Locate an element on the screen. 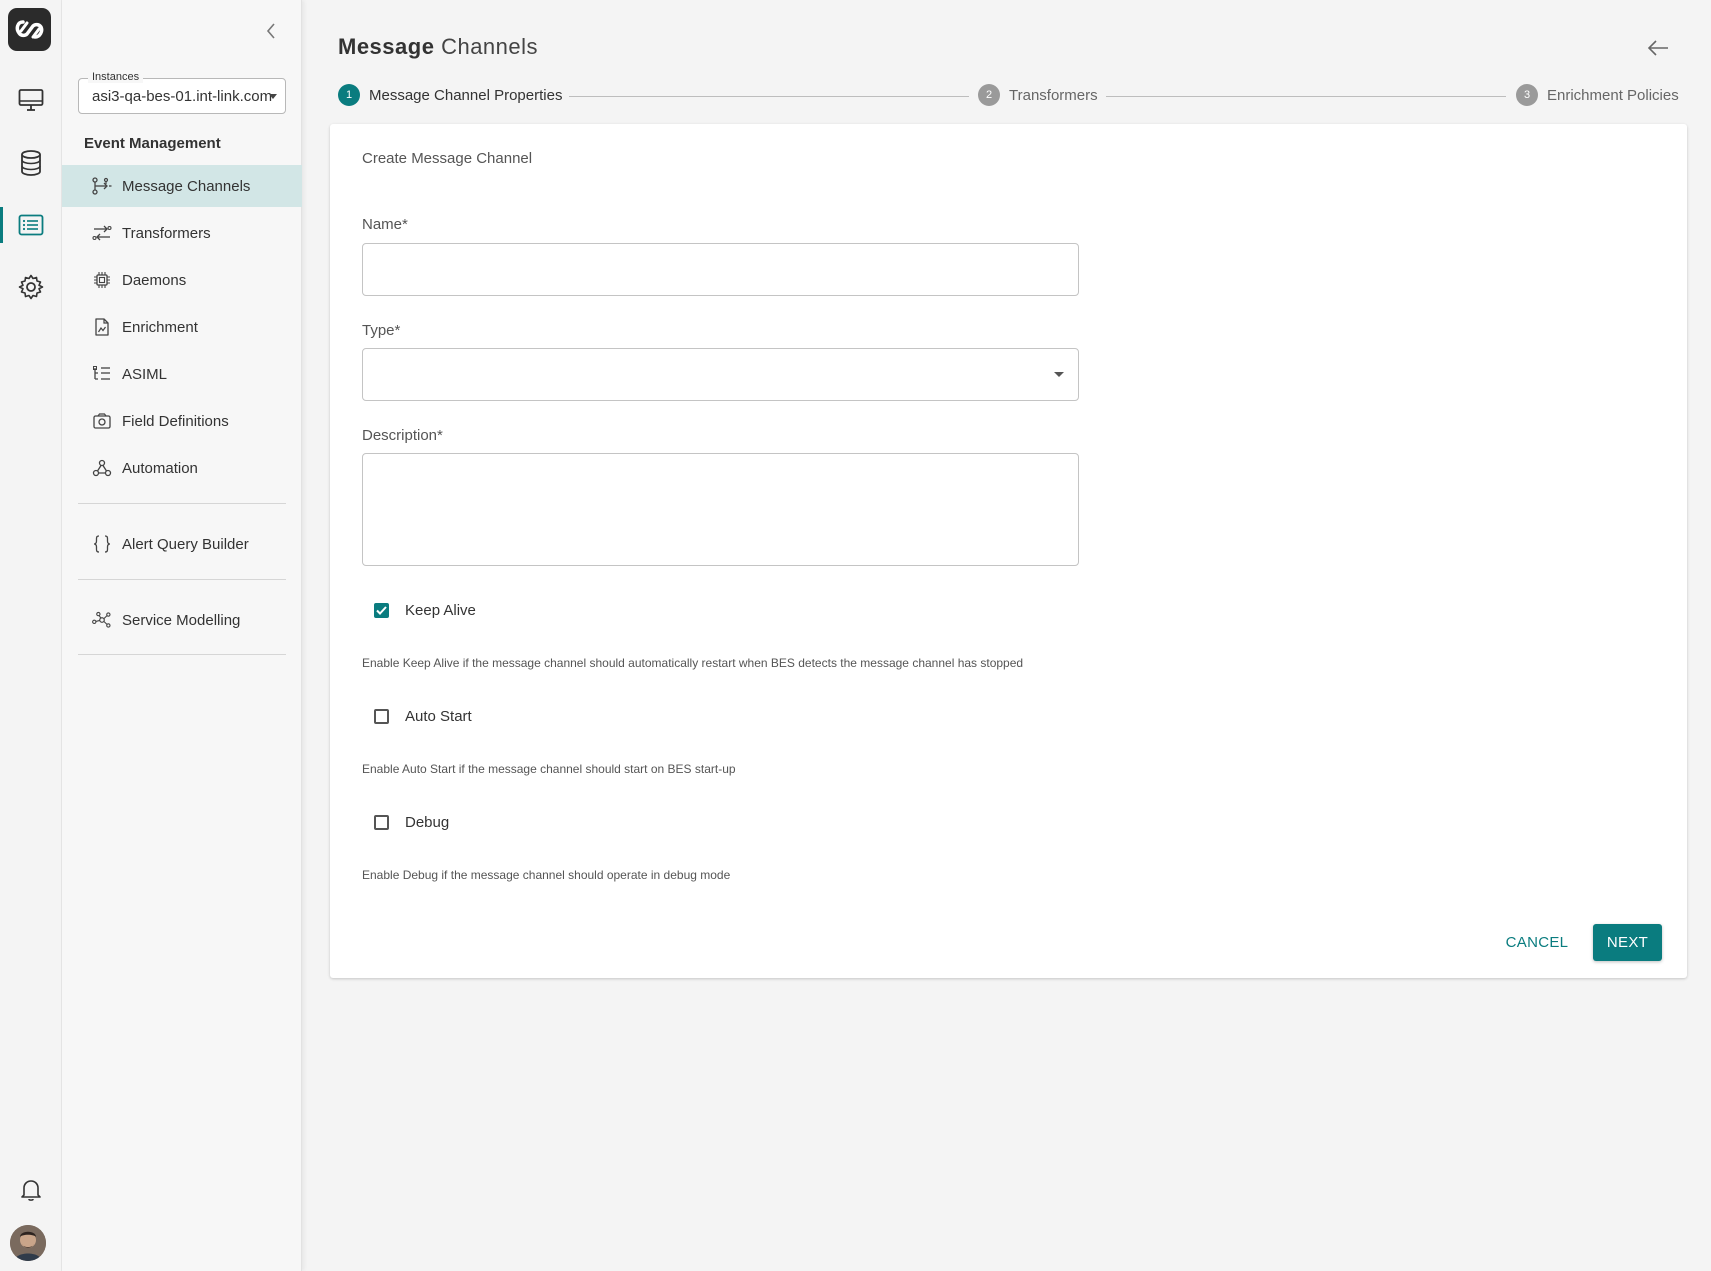 The image size is (1711, 1271). database-icon is located at coordinates (31, 163).